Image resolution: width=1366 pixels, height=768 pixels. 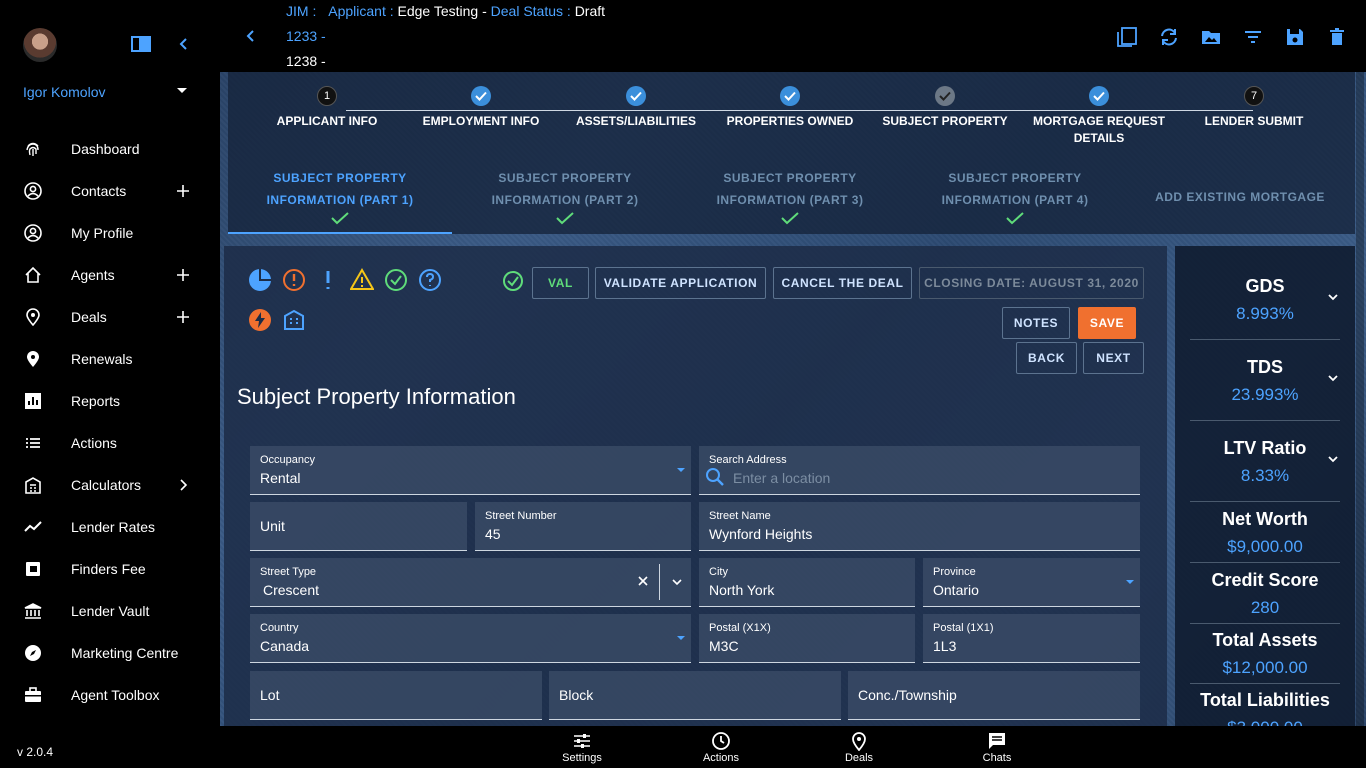 What do you see at coordinates (64, 92) in the screenshot?
I see `user-name: Igor Komolov` at bounding box center [64, 92].